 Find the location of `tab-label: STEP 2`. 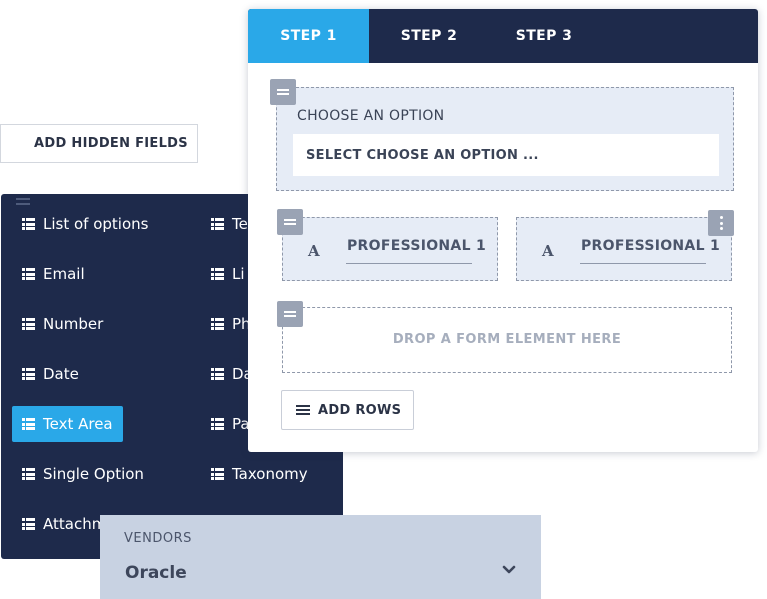

tab-label: STEP 2 is located at coordinates (429, 36).